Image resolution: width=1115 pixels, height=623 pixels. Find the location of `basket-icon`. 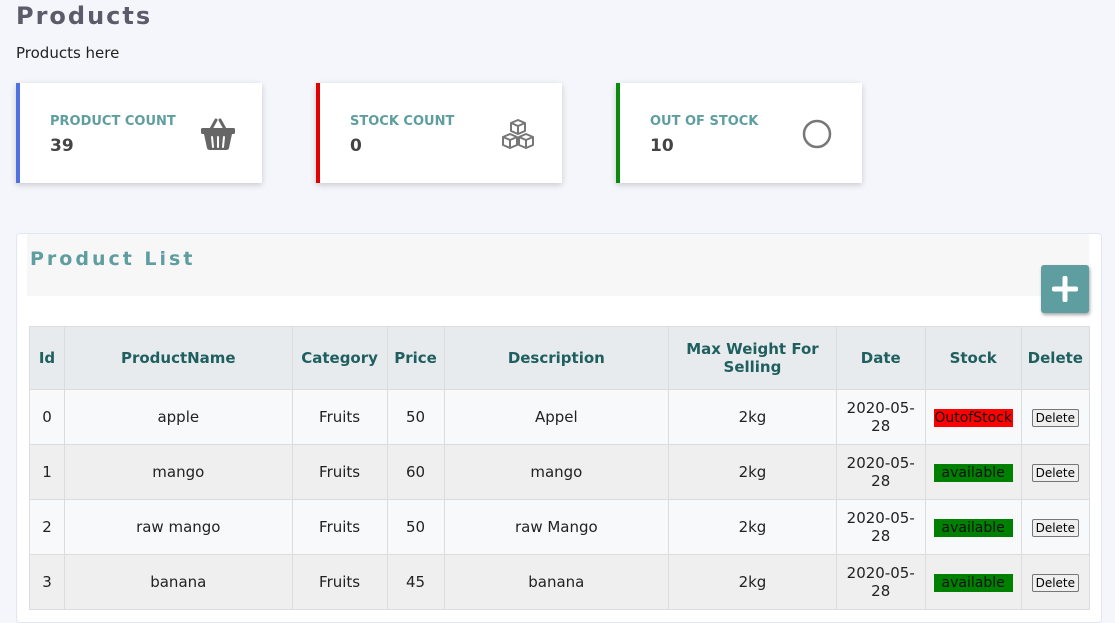

basket-icon is located at coordinates (218, 135).